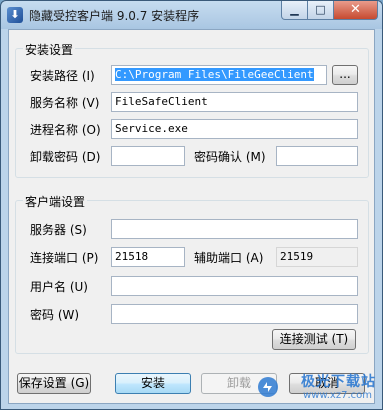 Image resolution: width=383 pixels, height=410 pixels. What do you see at coordinates (321, 10) in the screenshot?
I see `maximize-button: □` at bounding box center [321, 10].